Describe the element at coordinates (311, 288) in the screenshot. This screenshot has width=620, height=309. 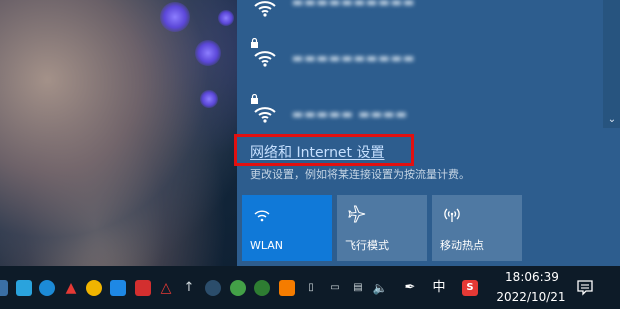
I see `app-icon: ▯` at that location.